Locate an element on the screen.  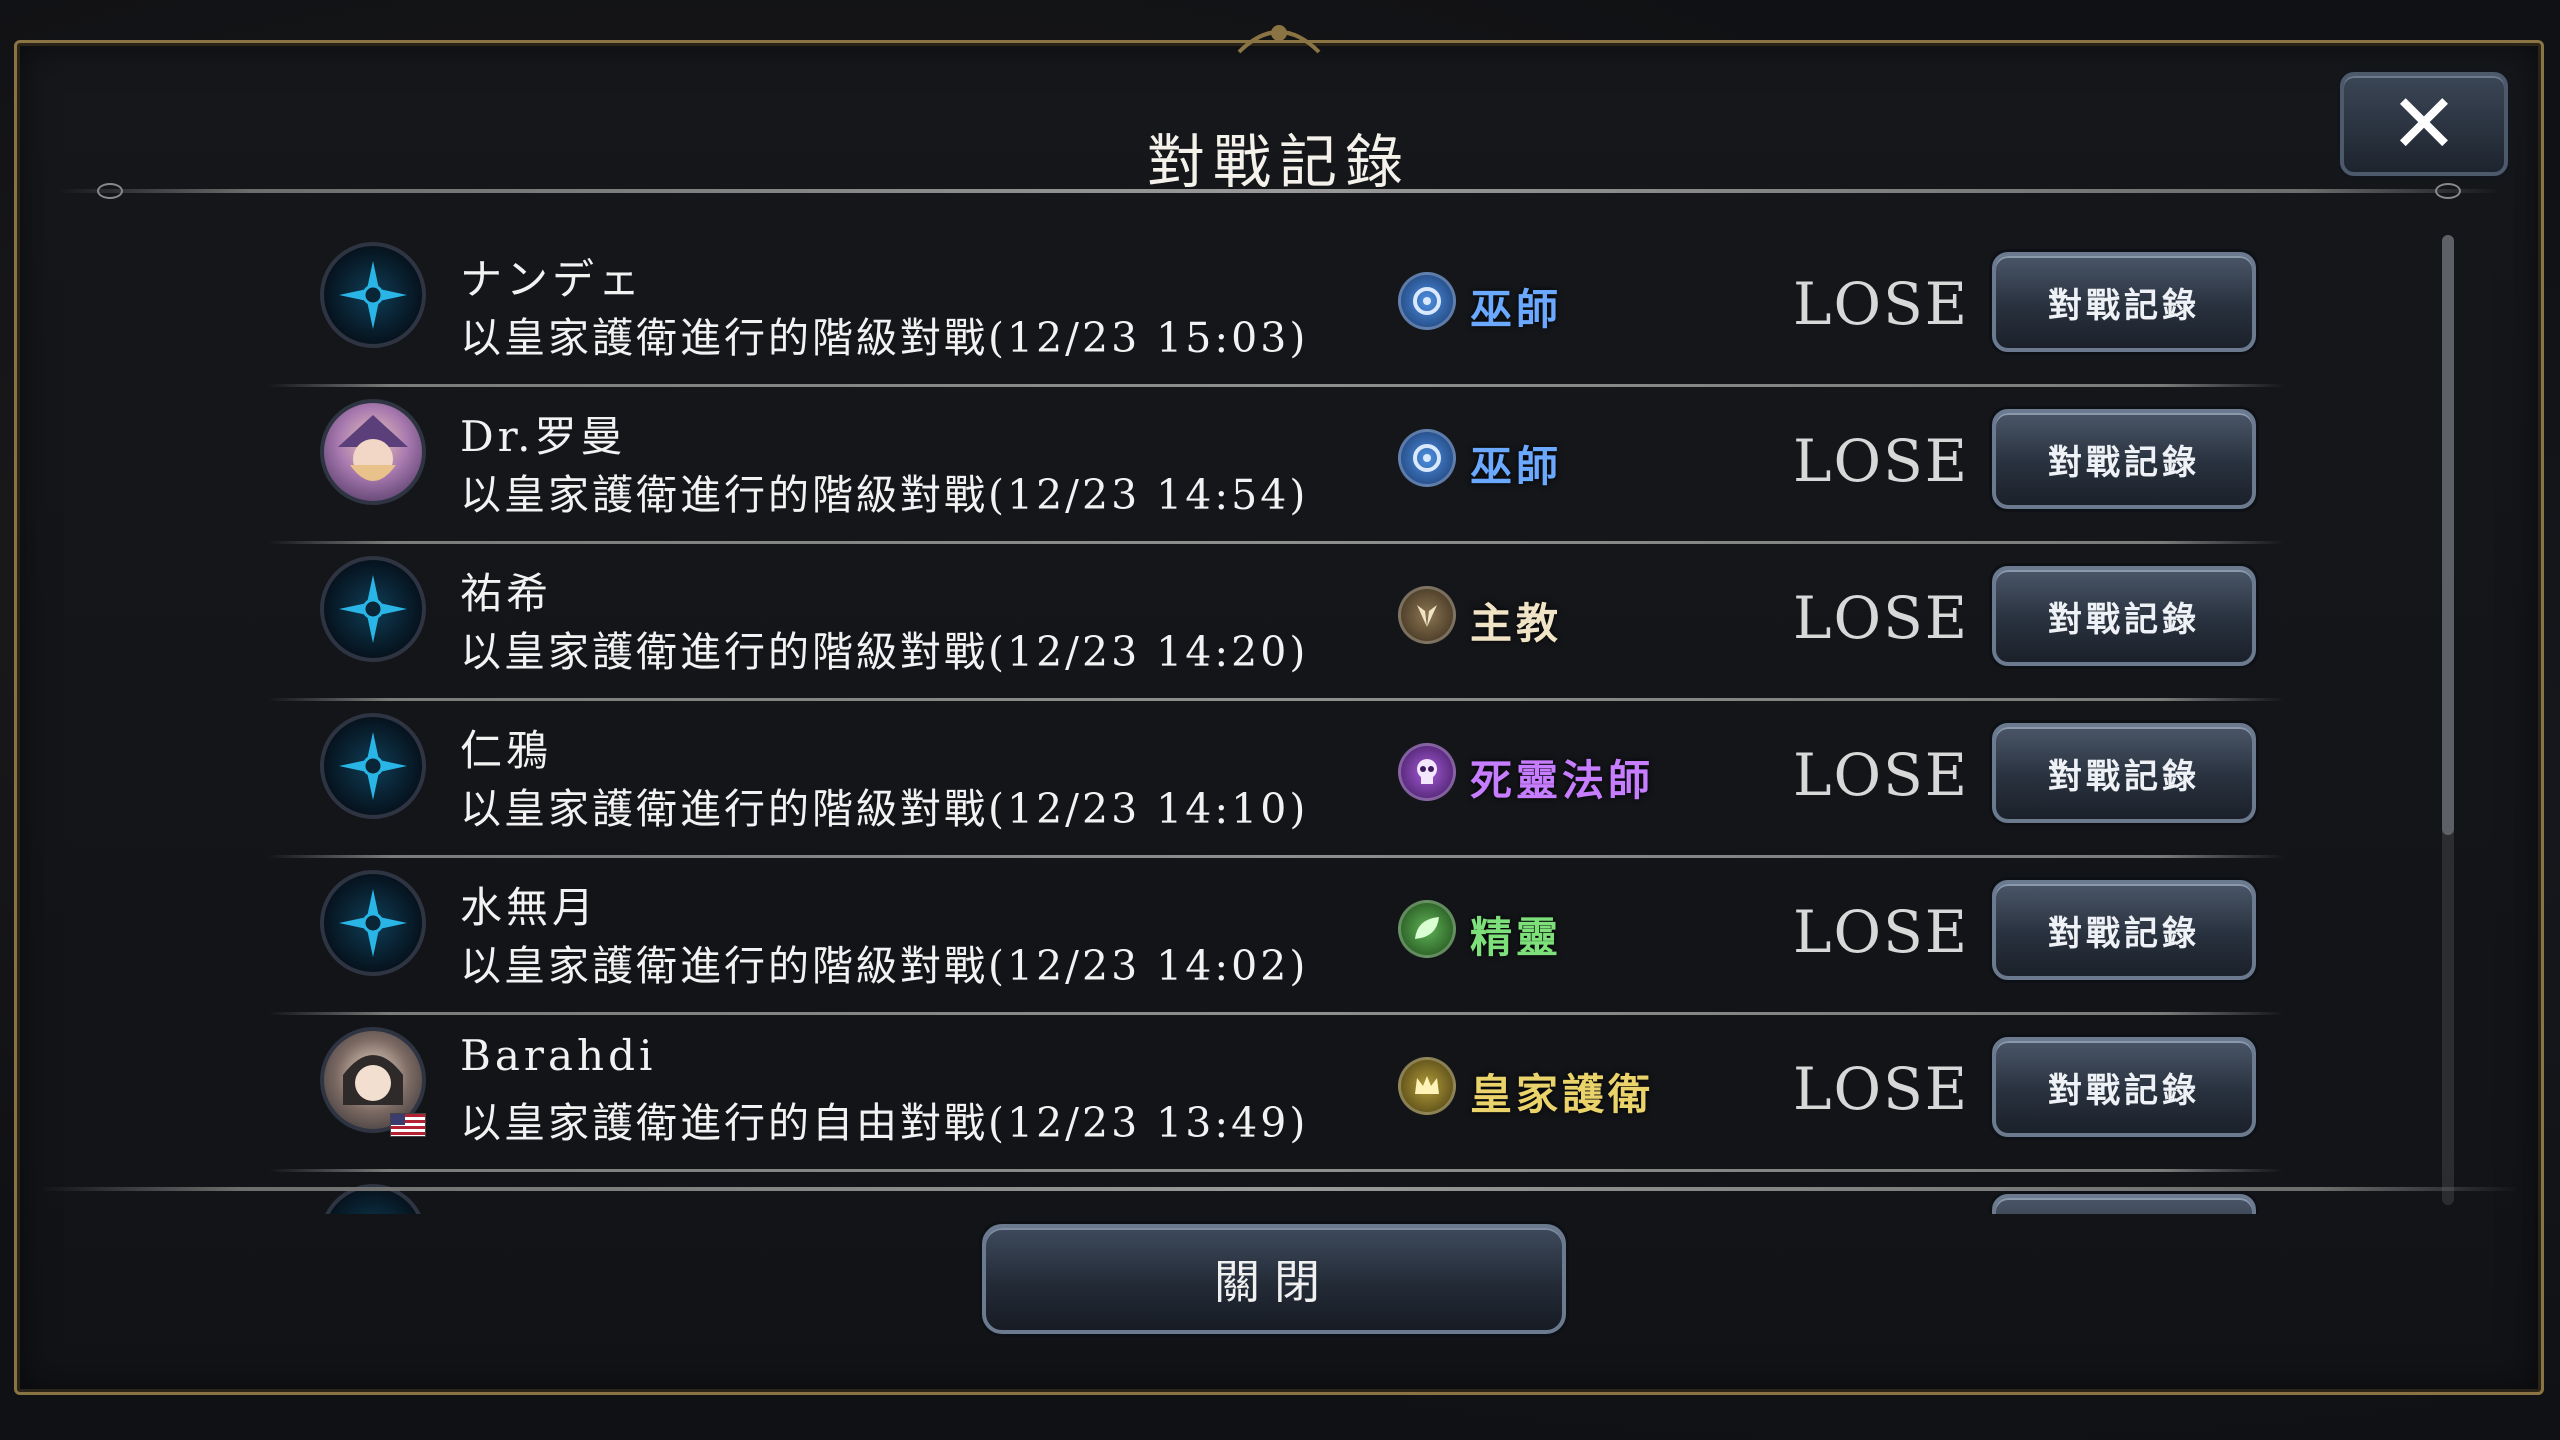
match-detail: 以皇家護衛進行的階級對戰(12/23 14:02) is located at coordinates (884, 966).